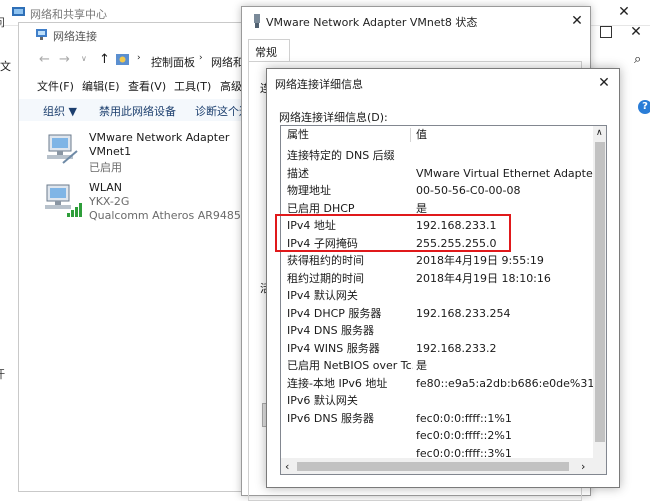 The image size is (650, 501). Describe the element at coordinates (437, 296) in the screenshot. I see `table-row: IPv4 默认网关` at that location.